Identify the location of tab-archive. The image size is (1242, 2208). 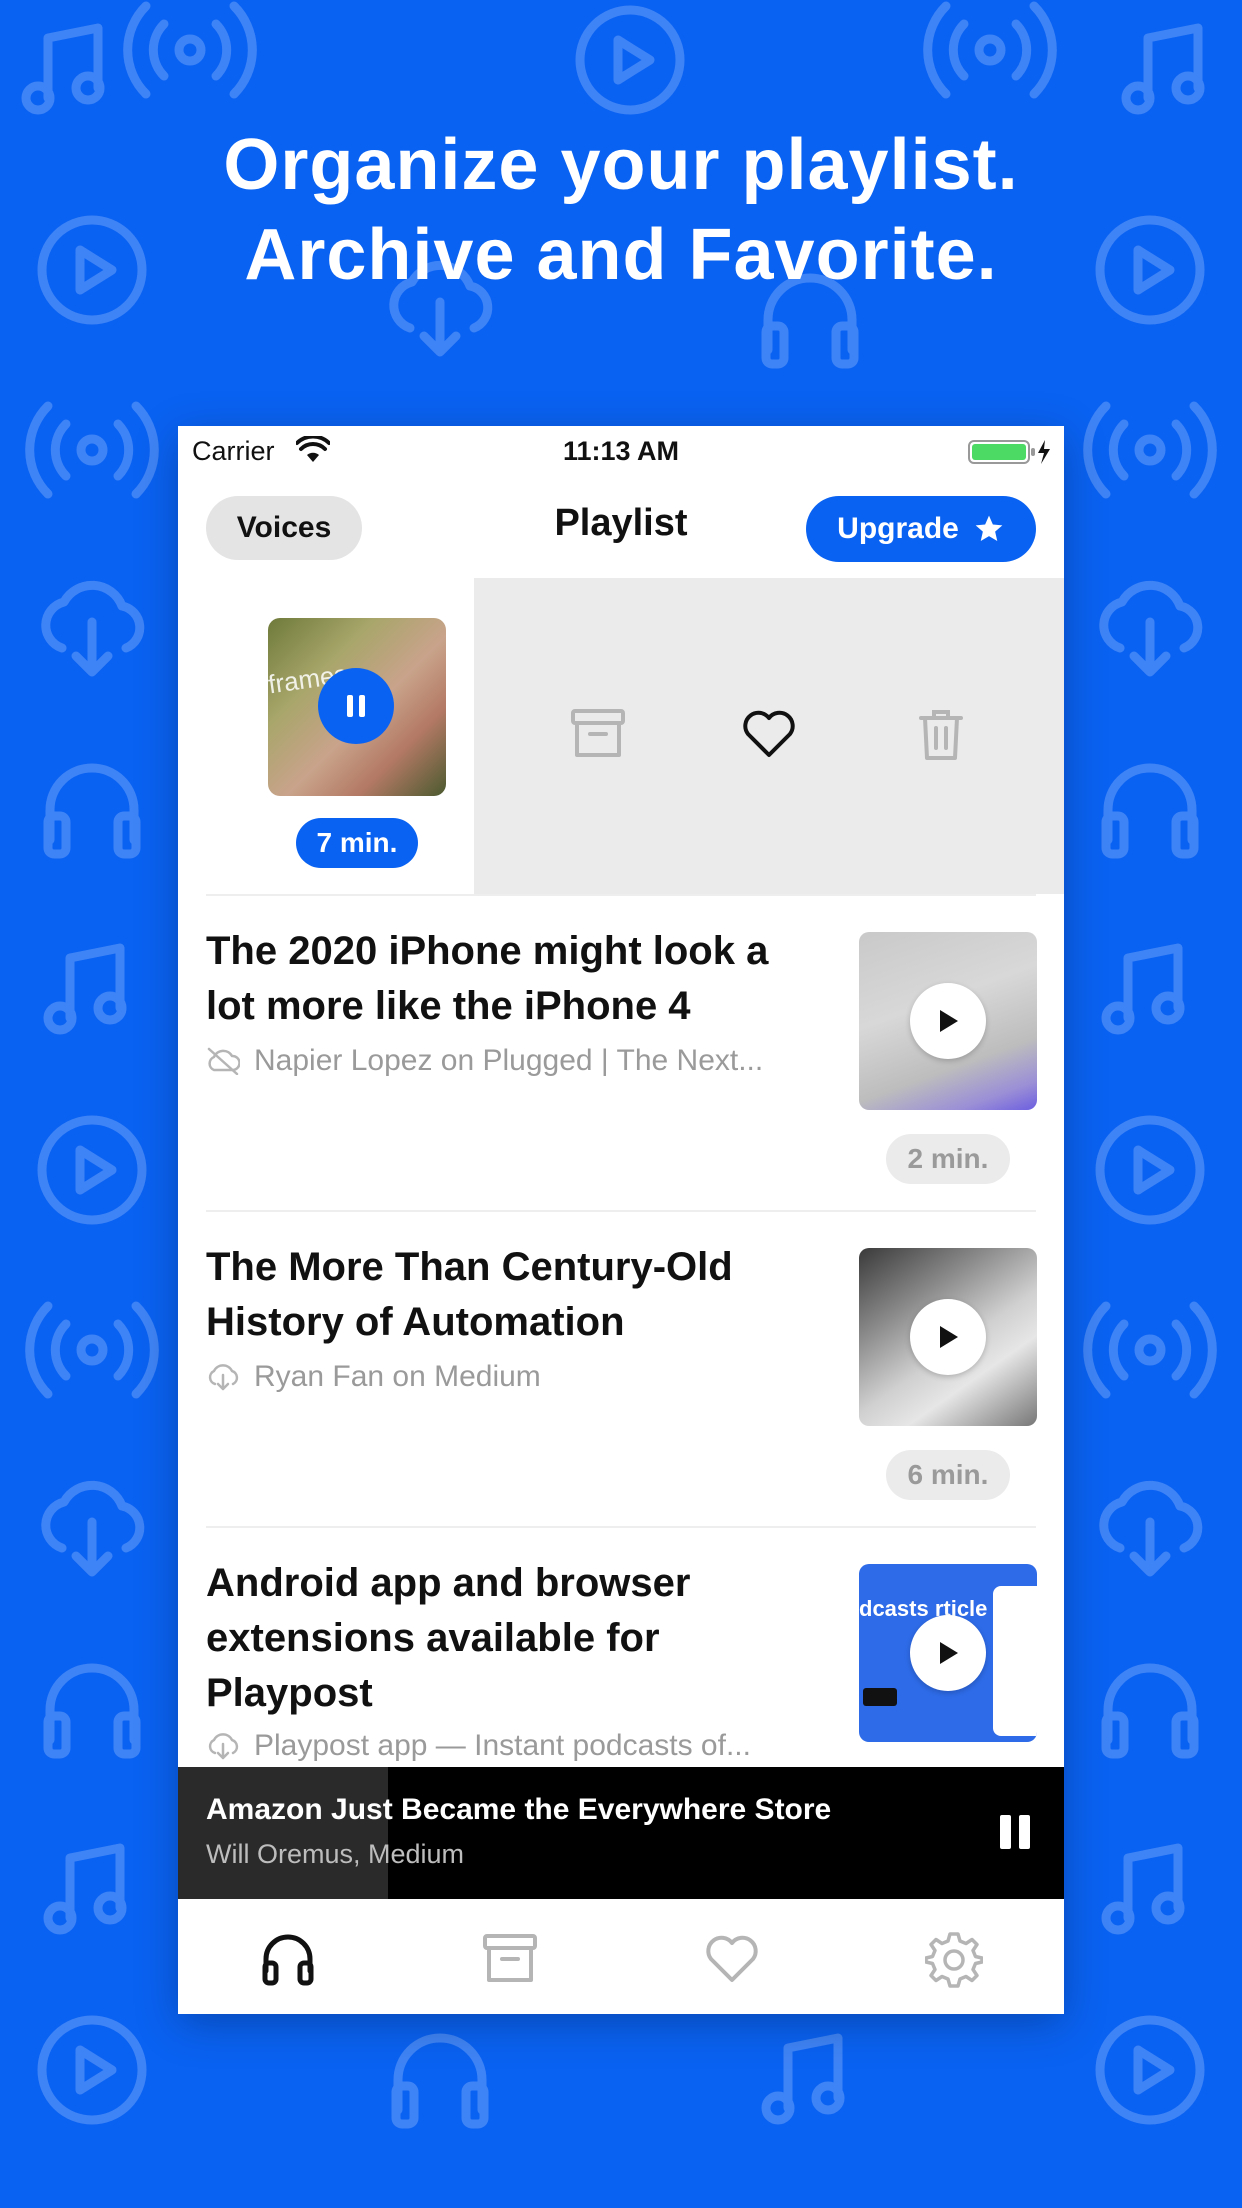
(510, 1959).